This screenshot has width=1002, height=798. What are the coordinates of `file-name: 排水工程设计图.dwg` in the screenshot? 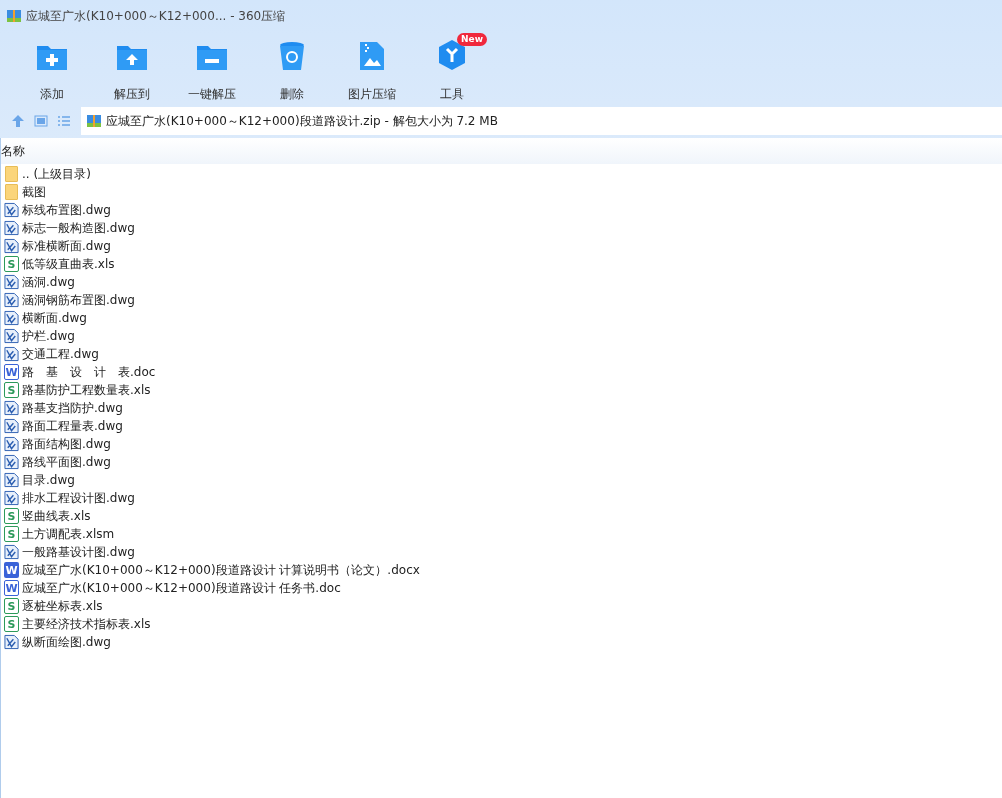 It's located at (78, 498).